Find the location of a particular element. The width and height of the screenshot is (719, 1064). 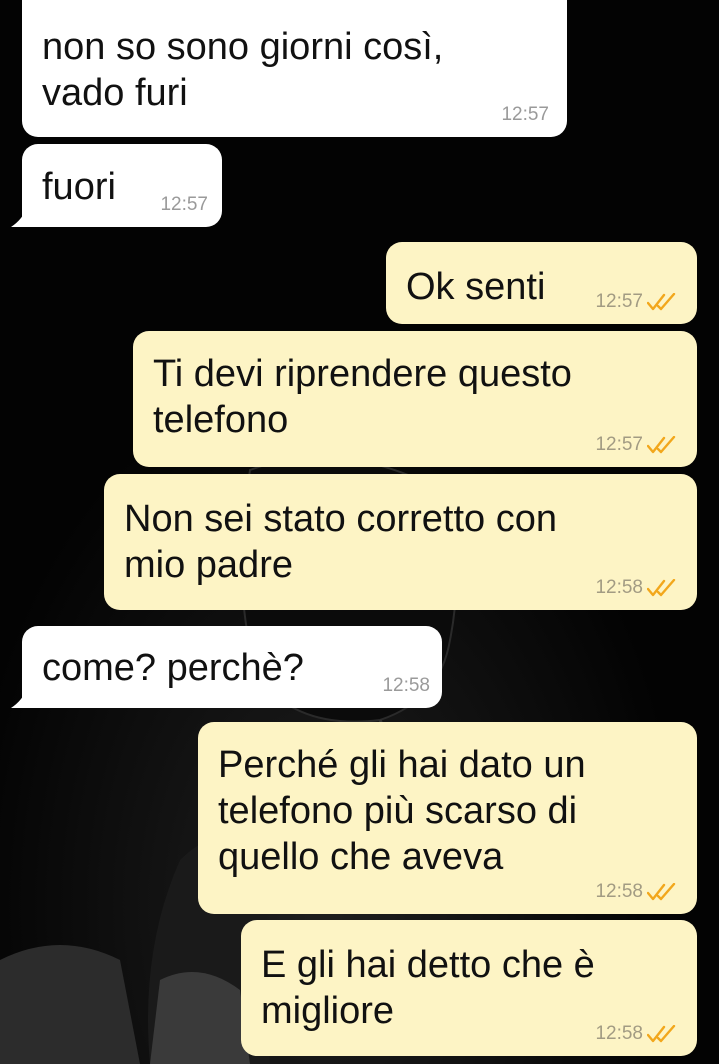

message-bubble-outgoing: Ti devi riprendere questo telefono 12:57 is located at coordinates (415, 399).